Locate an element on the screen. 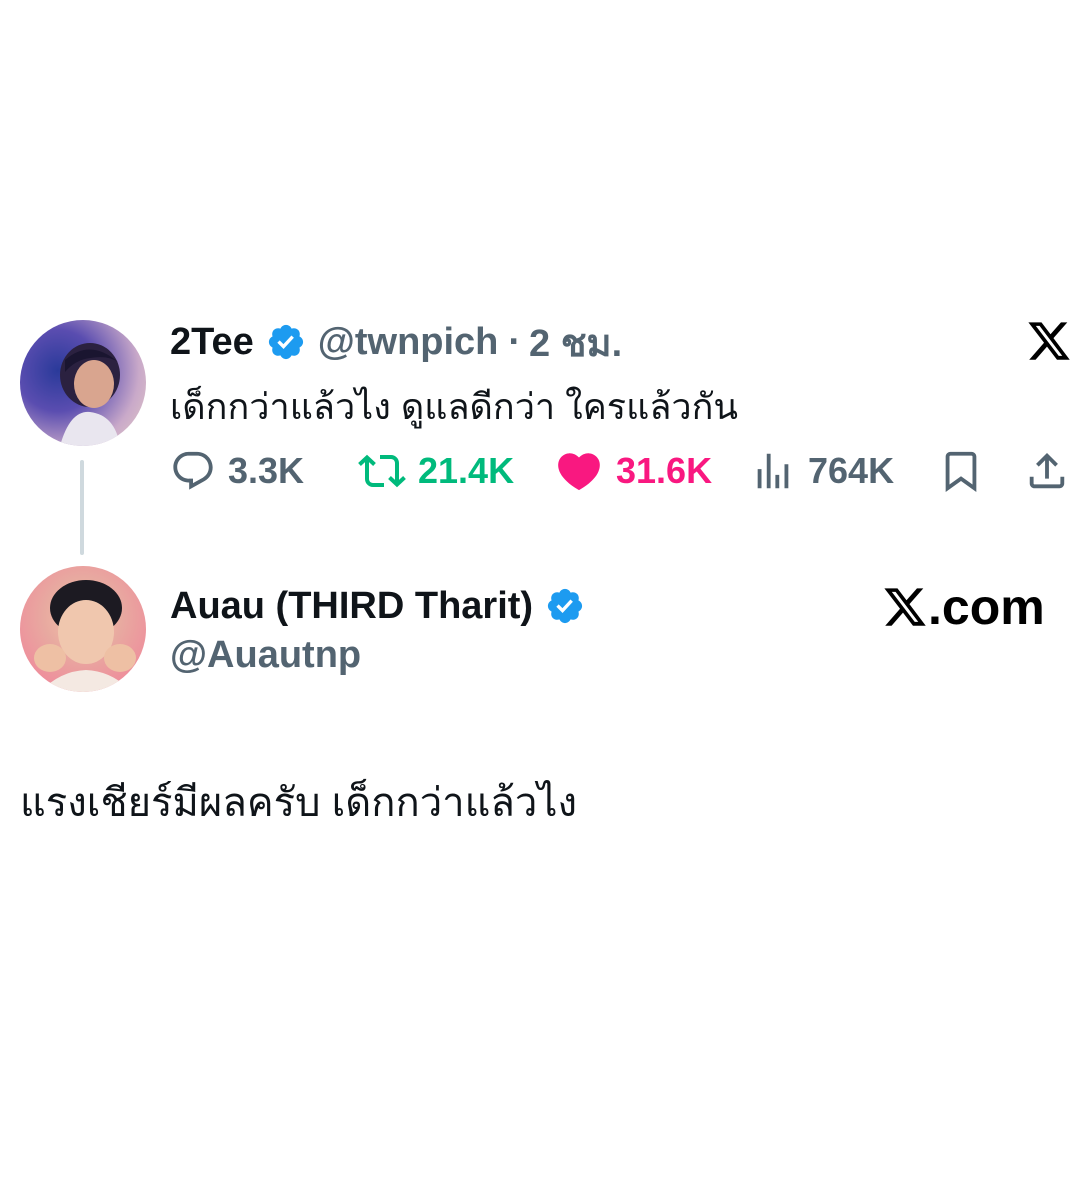 This screenshot has height=1200, width=1081. parent-tweet-header: 2Tee @twnpich · 2 ชม. is located at coordinates (396, 342).